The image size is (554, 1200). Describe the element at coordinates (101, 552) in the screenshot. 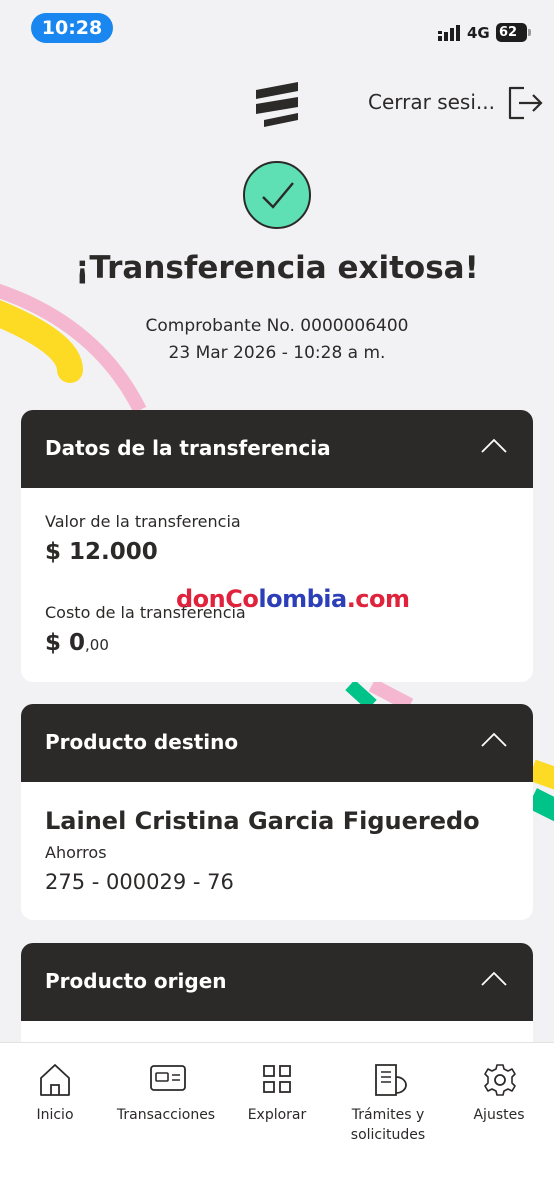

I see `transfer-amount-value: $ 12.000` at that location.